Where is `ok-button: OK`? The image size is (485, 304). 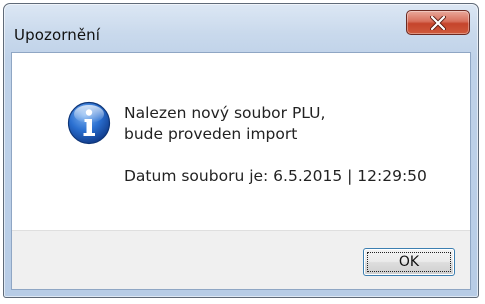
ok-button: OK is located at coordinates (409, 262).